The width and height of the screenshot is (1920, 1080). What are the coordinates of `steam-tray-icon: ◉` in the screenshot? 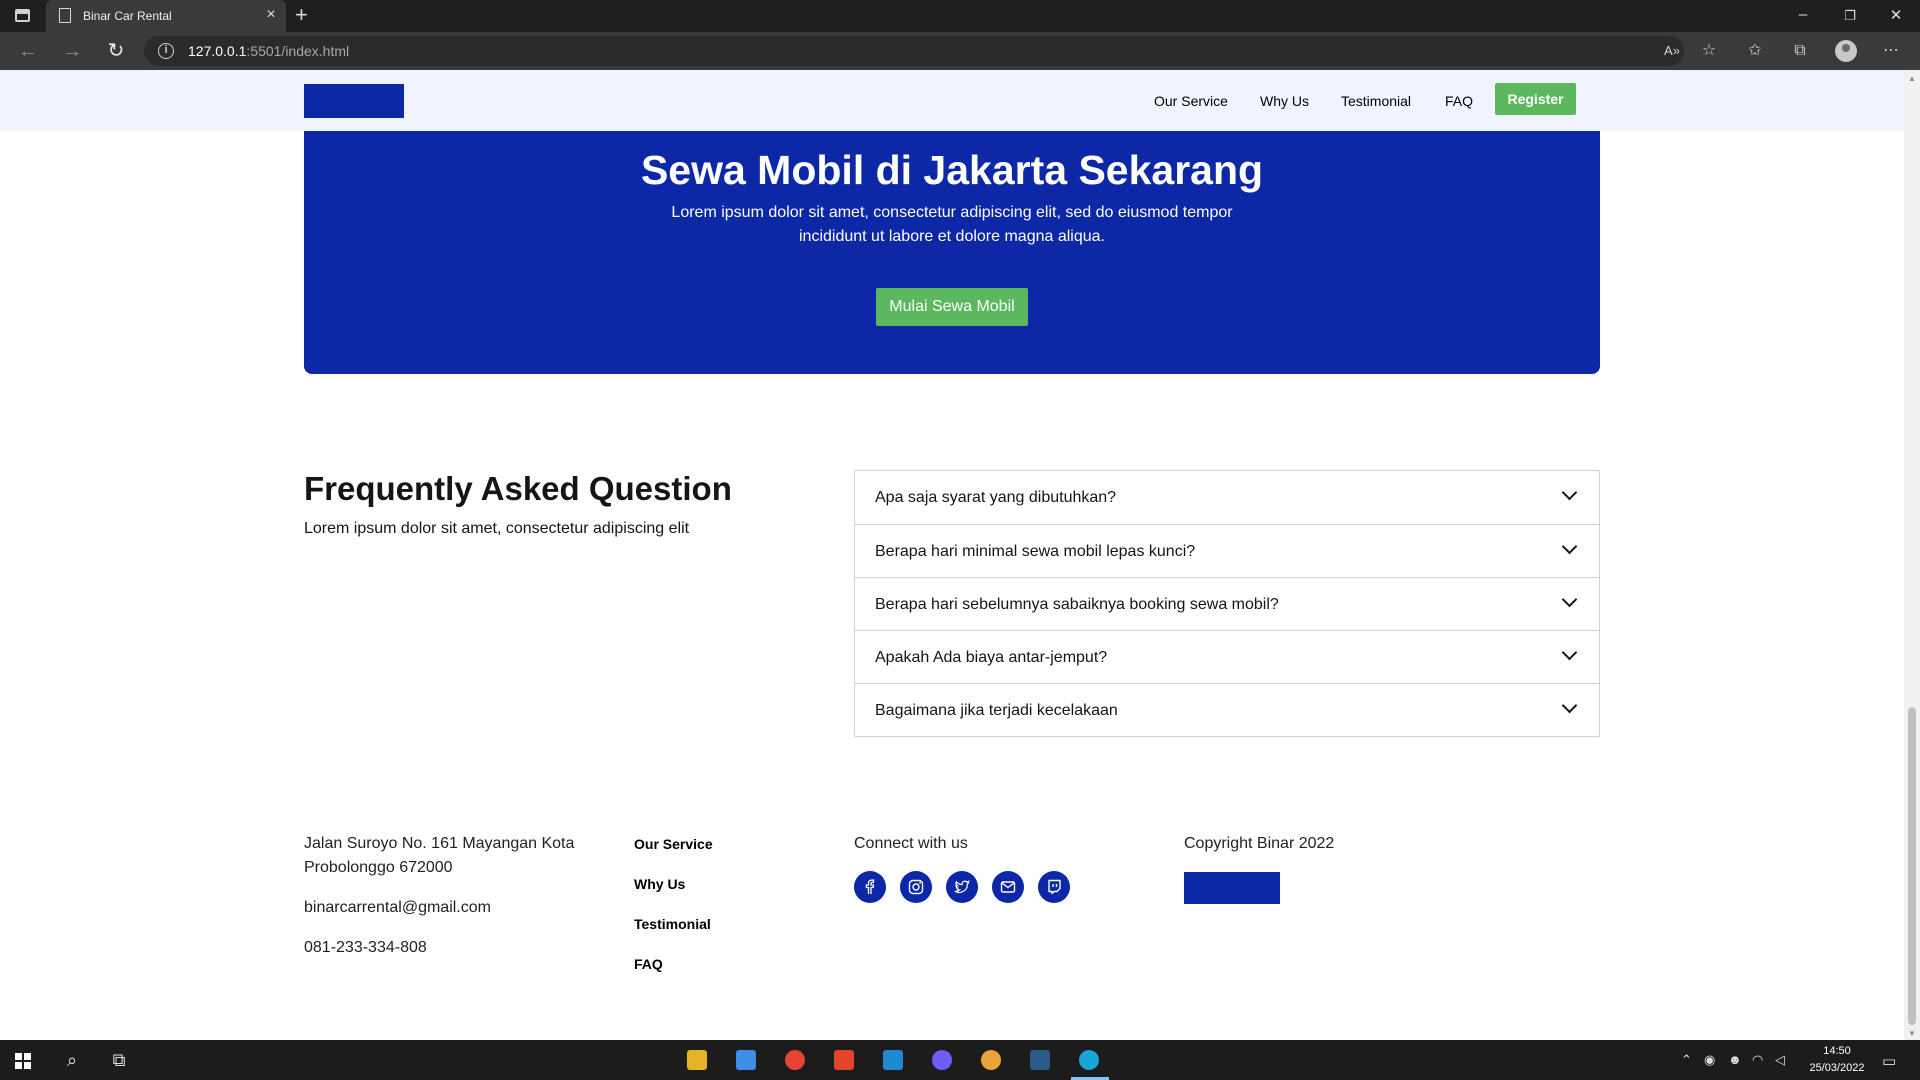 It's located at (1709, 1060).